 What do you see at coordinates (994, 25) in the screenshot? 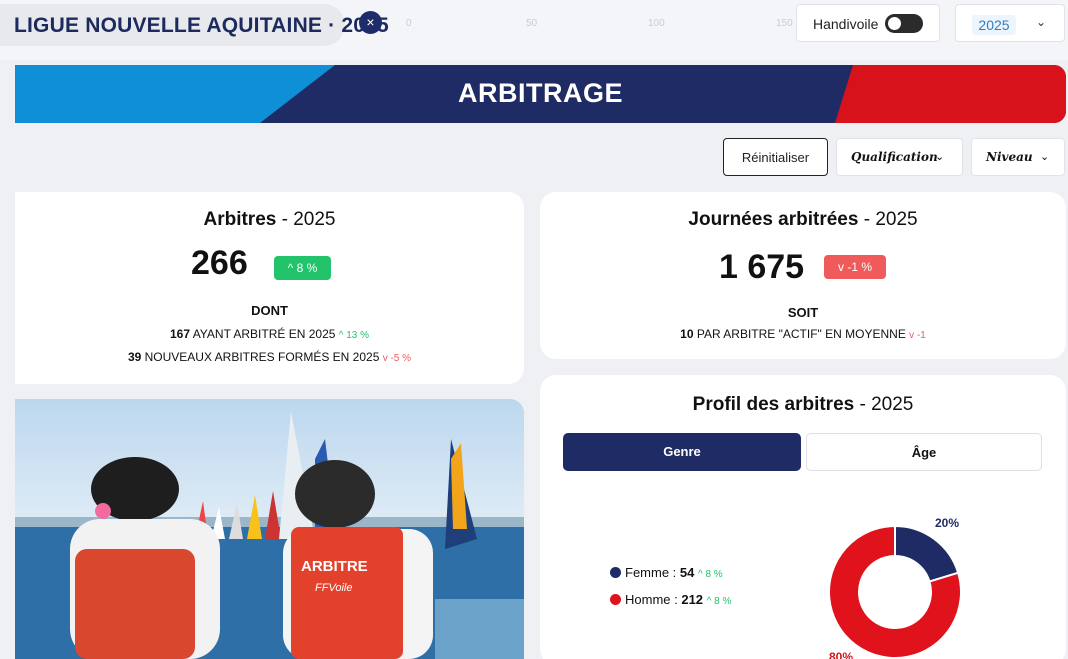
I see `year-select-value: 2025` at bounding box center [994, 25].